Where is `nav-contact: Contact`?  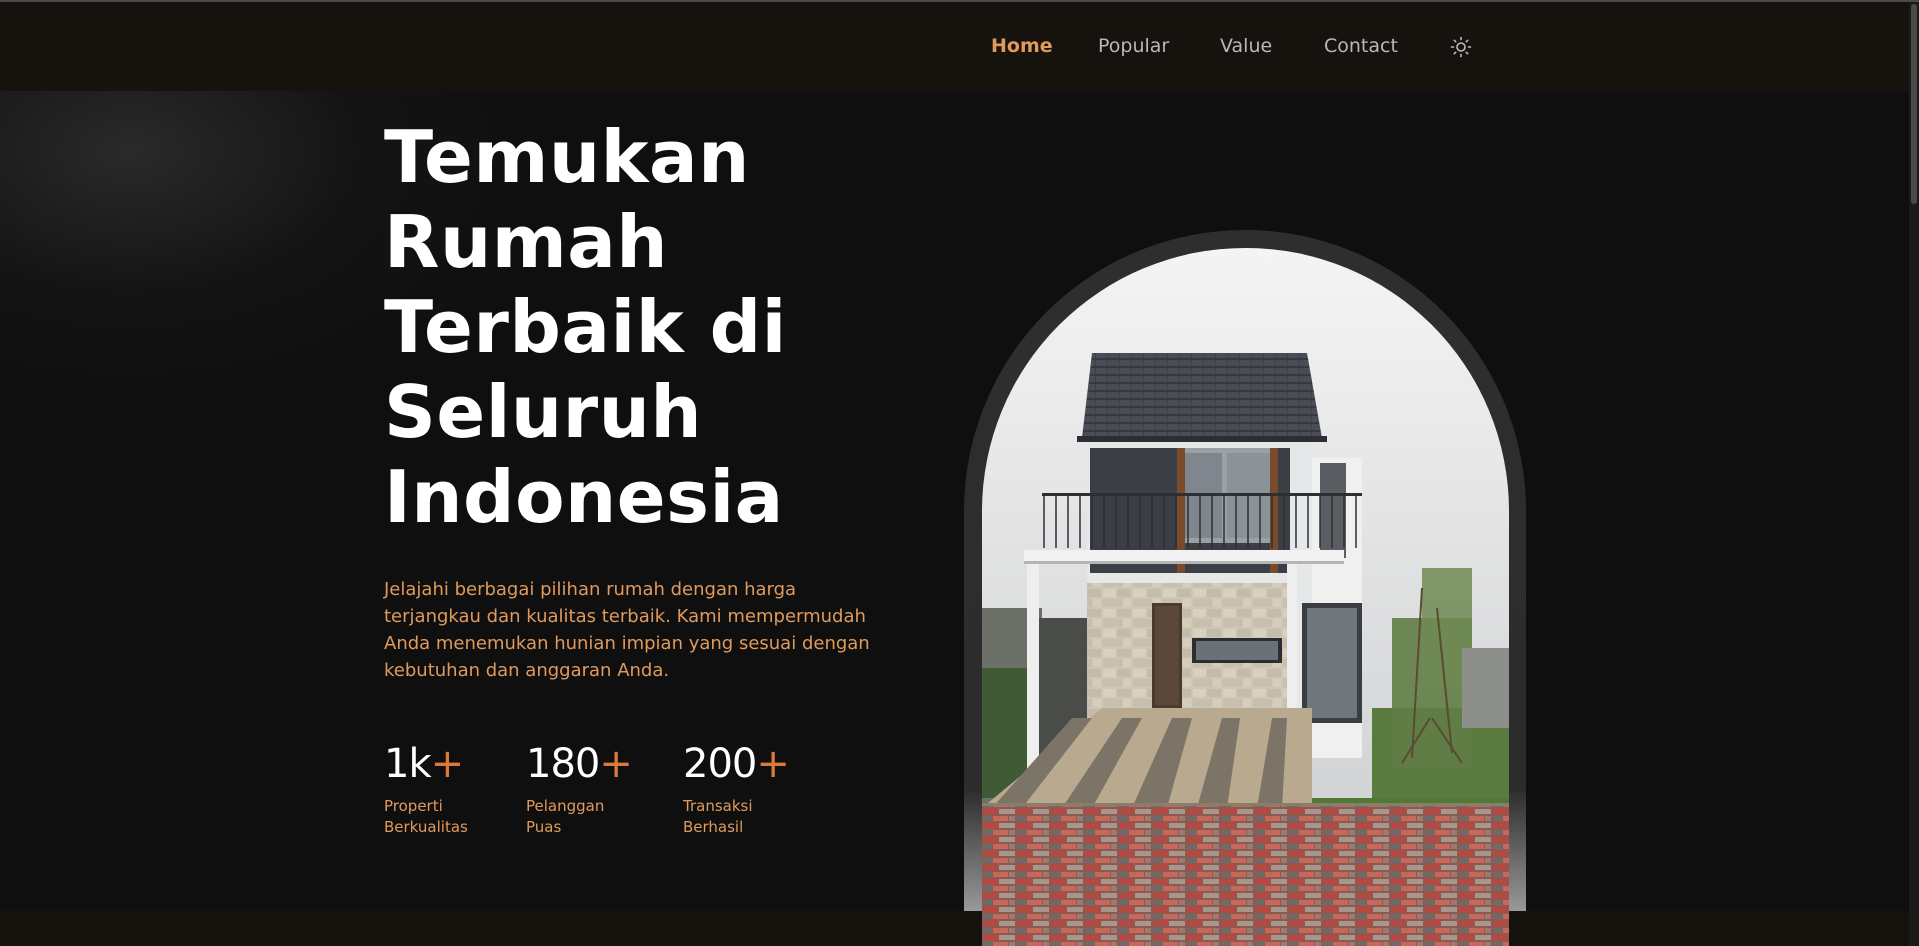 nav-contact: Contact is located at coordinates (1361, 46).